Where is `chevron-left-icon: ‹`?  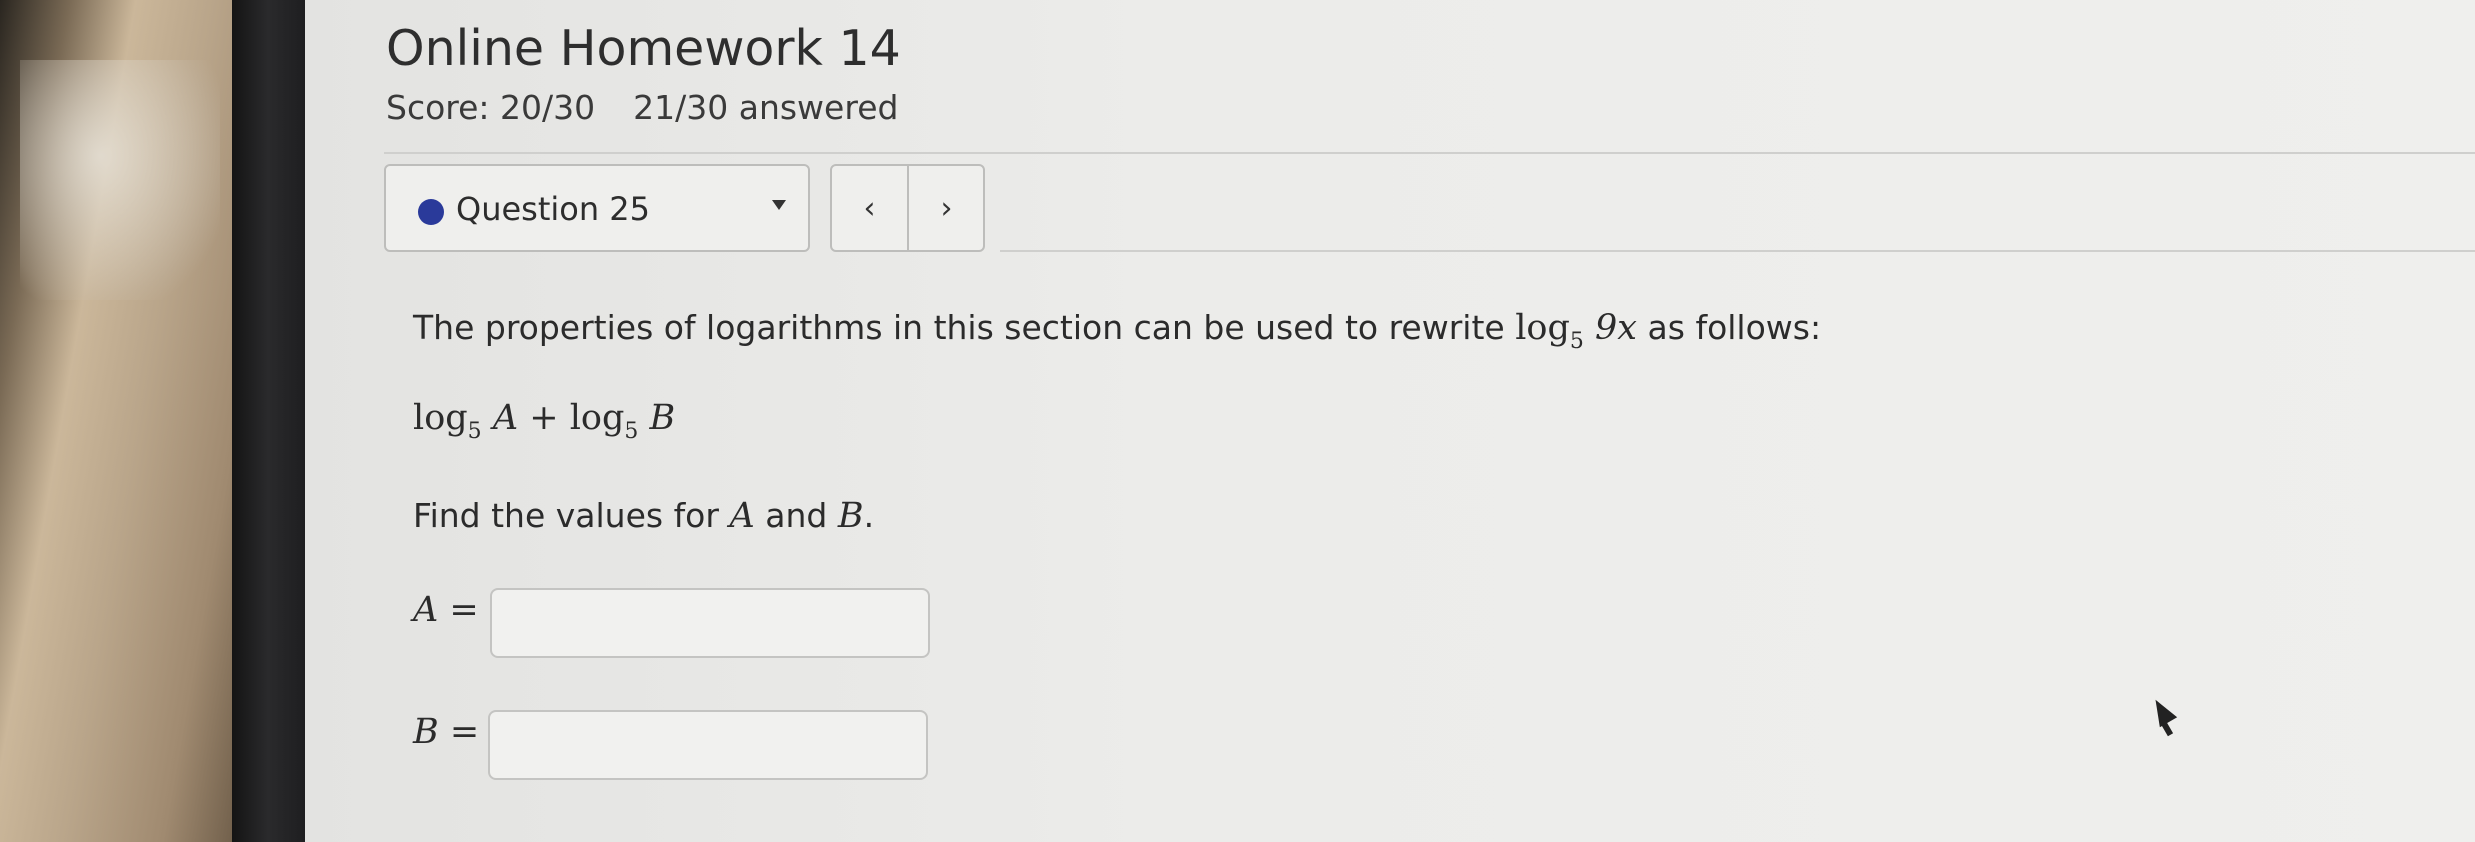 chevron-left-icon: ‹ is located at coordinates (869, 208).